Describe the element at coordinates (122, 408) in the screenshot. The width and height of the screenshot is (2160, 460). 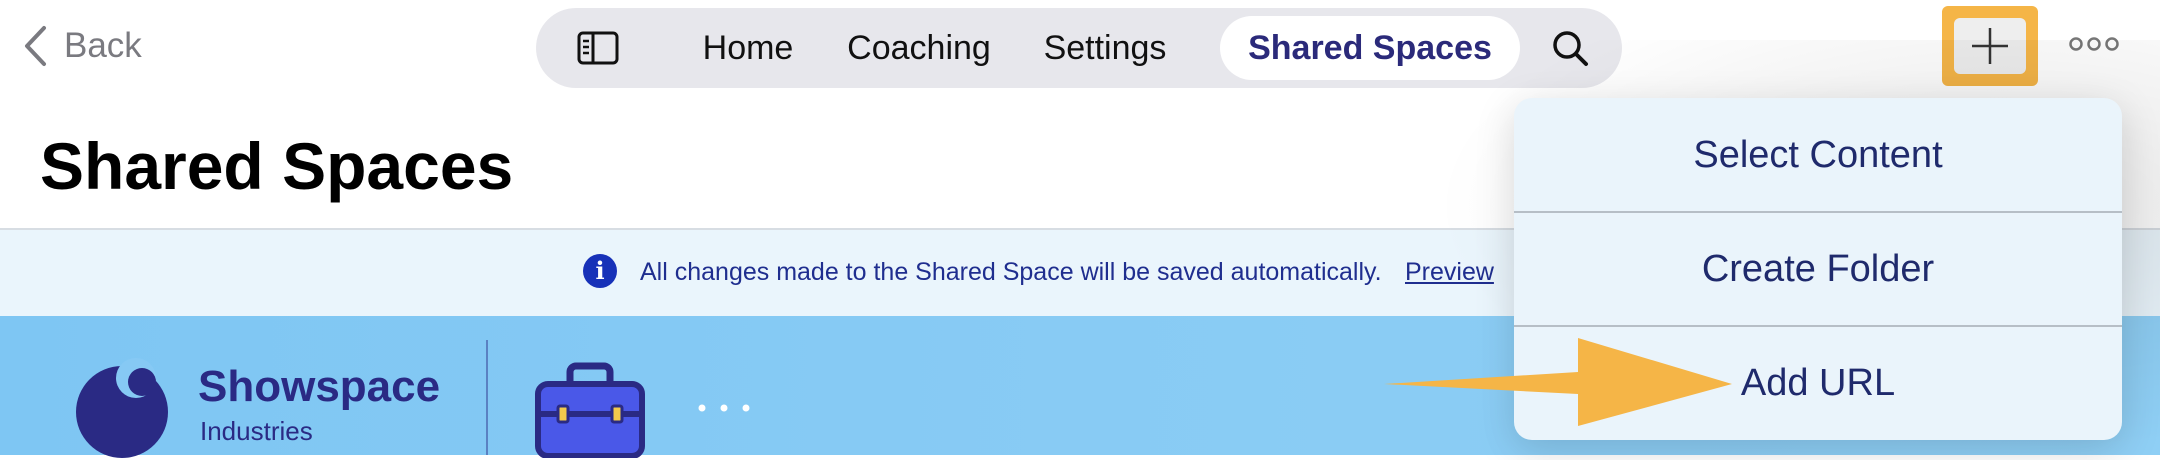
I see `showspace-logo-icon` at that location.